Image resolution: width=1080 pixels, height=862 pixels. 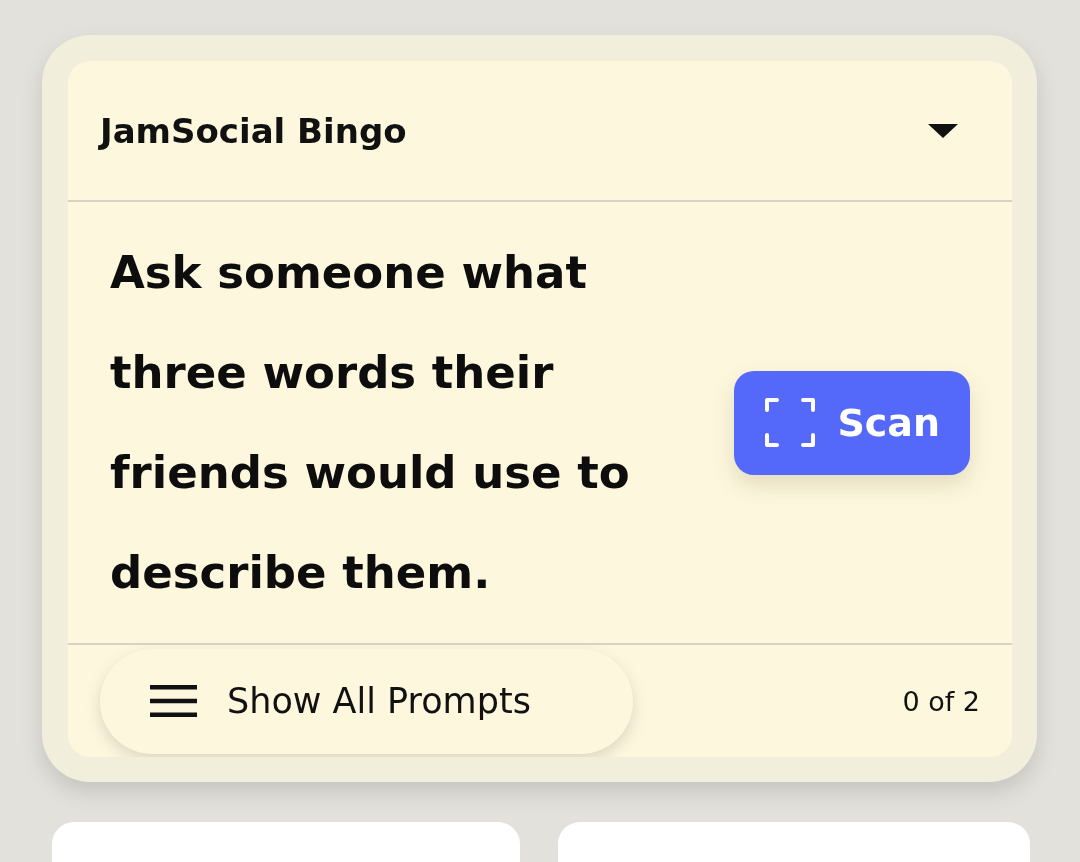 What do you see at coordinates (529, 130) in the screenshot?
I see `game-dropdown: JamSocial Bingo` at bounding box center [529, 130].